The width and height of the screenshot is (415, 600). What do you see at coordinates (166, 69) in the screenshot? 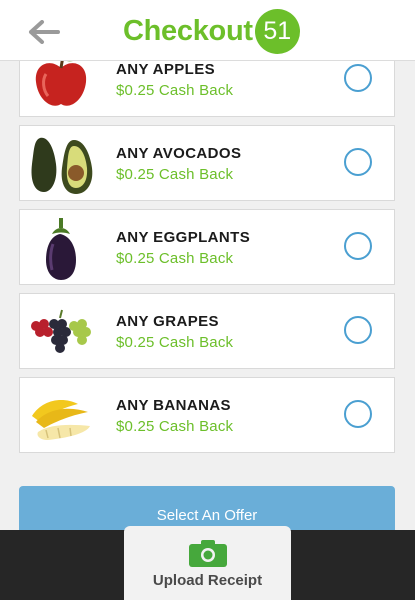
I see `offer-name: ANY APPLES` at bounding box center [166, 69].